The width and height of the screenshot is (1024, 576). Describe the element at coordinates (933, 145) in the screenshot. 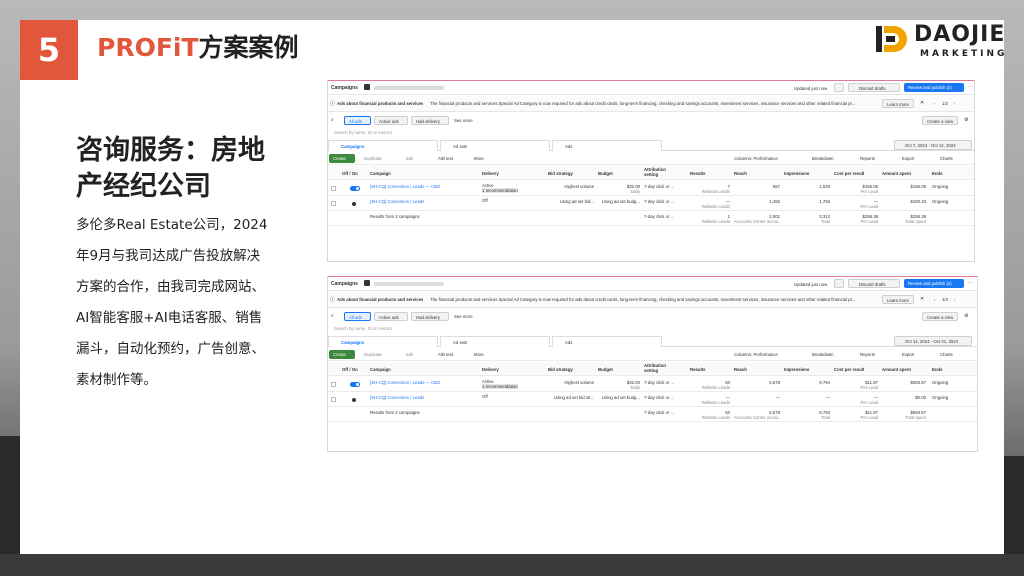

I see `date-range-picker: Oct 7, 2024 - Oct 14, 2024` at that location.